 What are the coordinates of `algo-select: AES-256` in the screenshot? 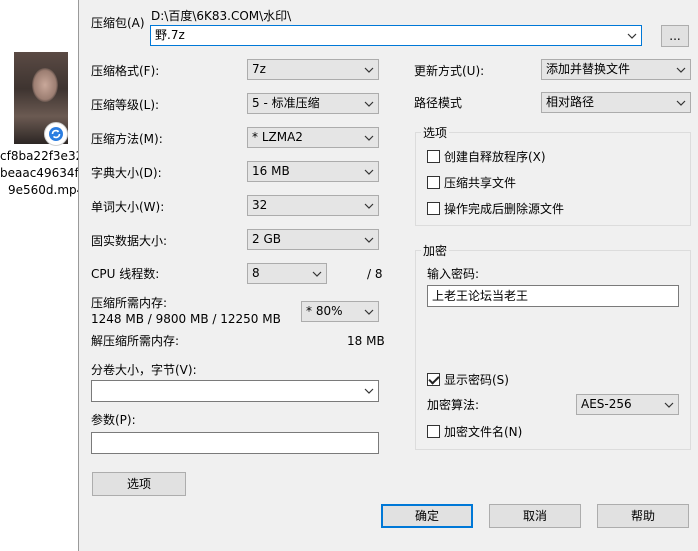 It's located at (627, 404).